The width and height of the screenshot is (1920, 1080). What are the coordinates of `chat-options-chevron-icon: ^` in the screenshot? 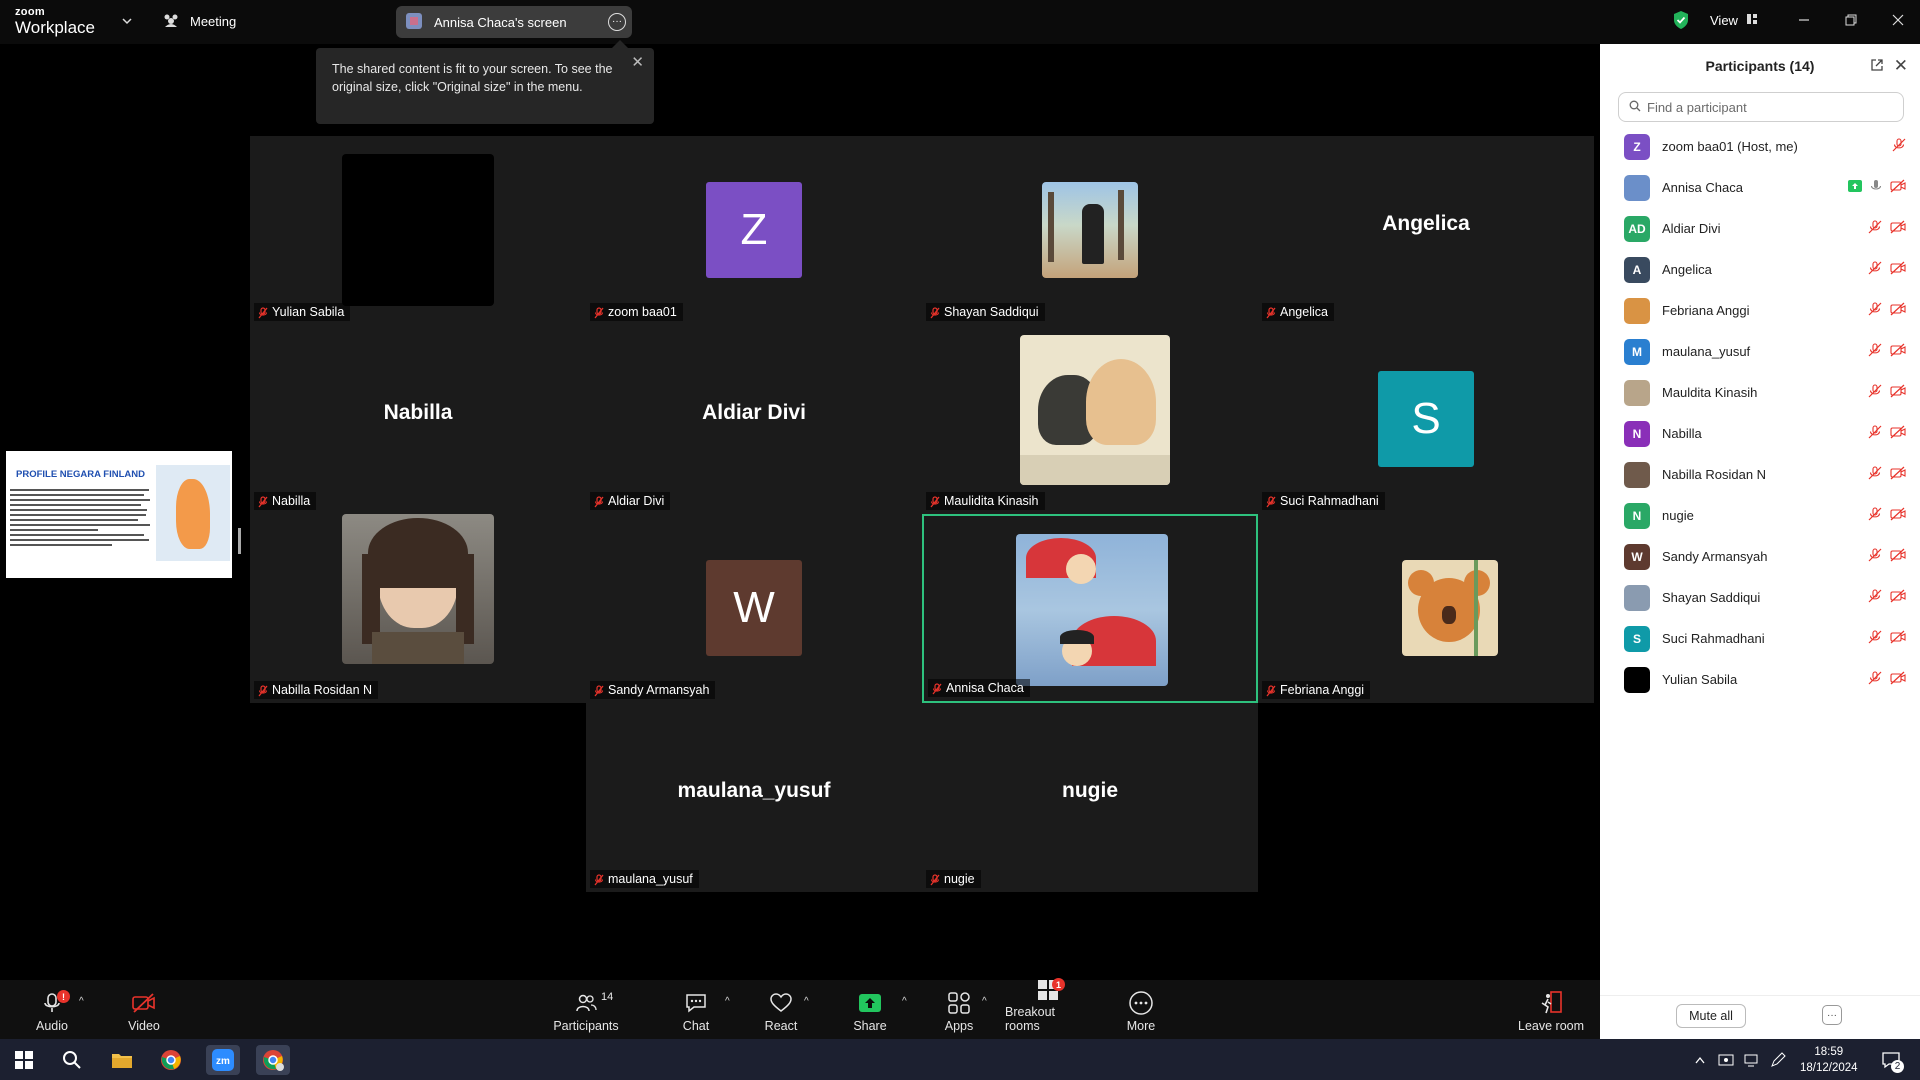 It's located at (727, 1001).